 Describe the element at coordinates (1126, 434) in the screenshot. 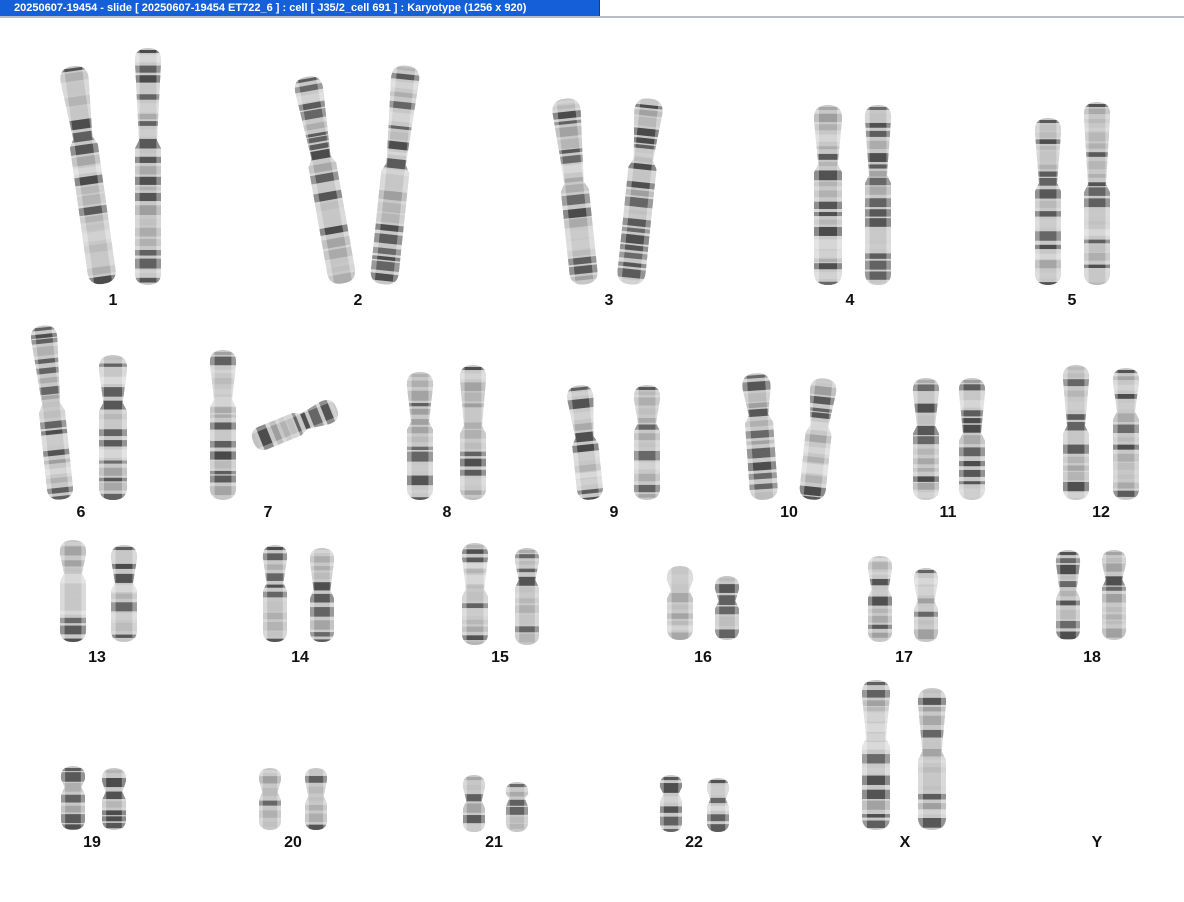

I see `chromosome-12-b` at that location.